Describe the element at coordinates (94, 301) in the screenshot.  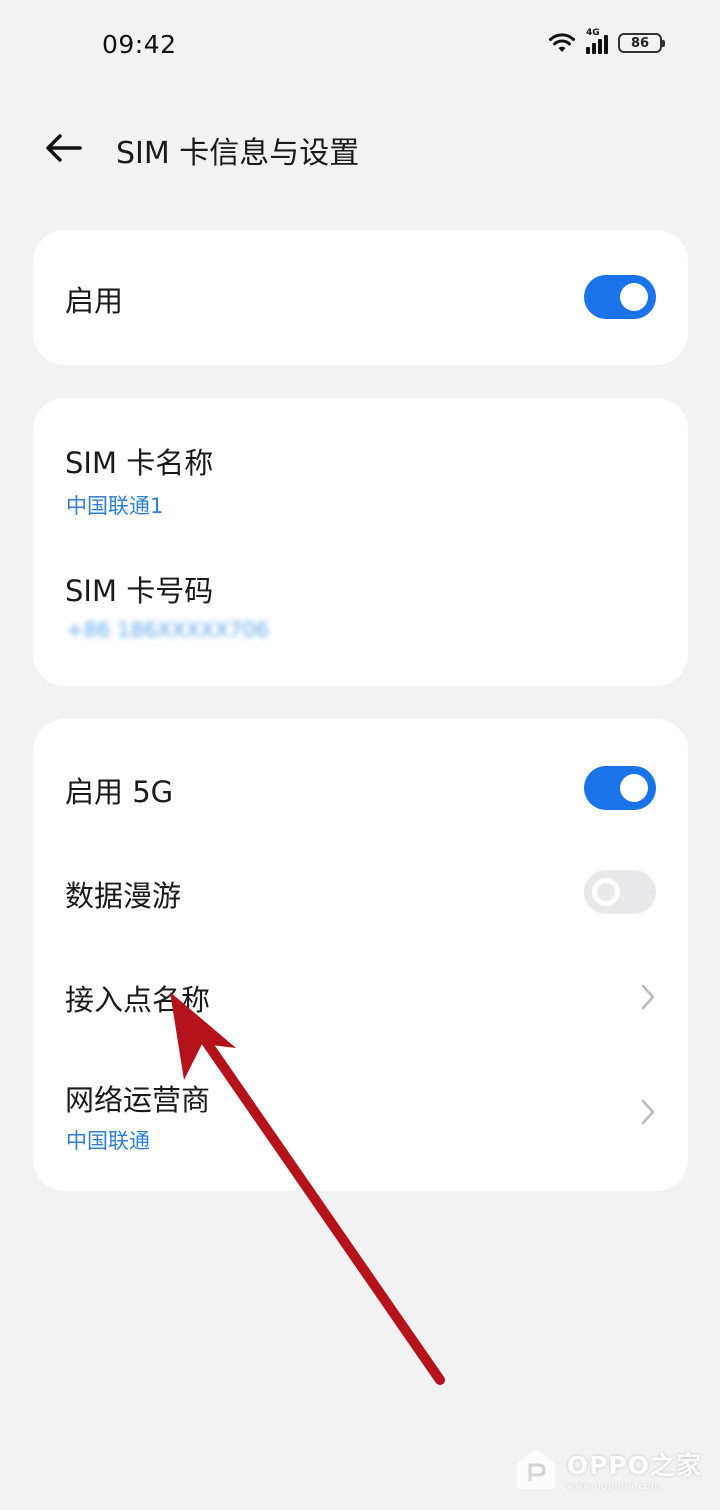
I see `enable-label: 启用` at that location.